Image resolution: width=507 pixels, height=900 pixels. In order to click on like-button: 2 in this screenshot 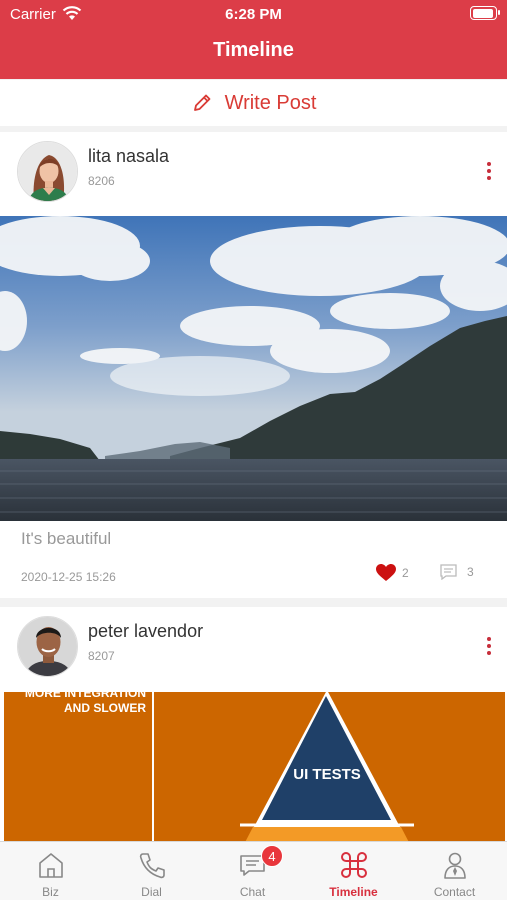, I will do `click(392, 573)`.